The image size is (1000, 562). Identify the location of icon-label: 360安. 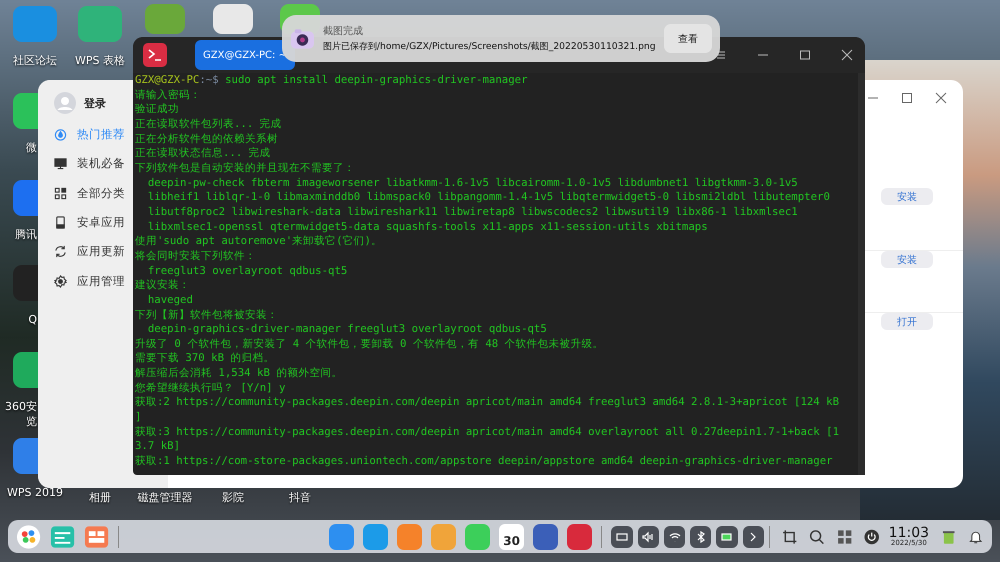
(21, 406).